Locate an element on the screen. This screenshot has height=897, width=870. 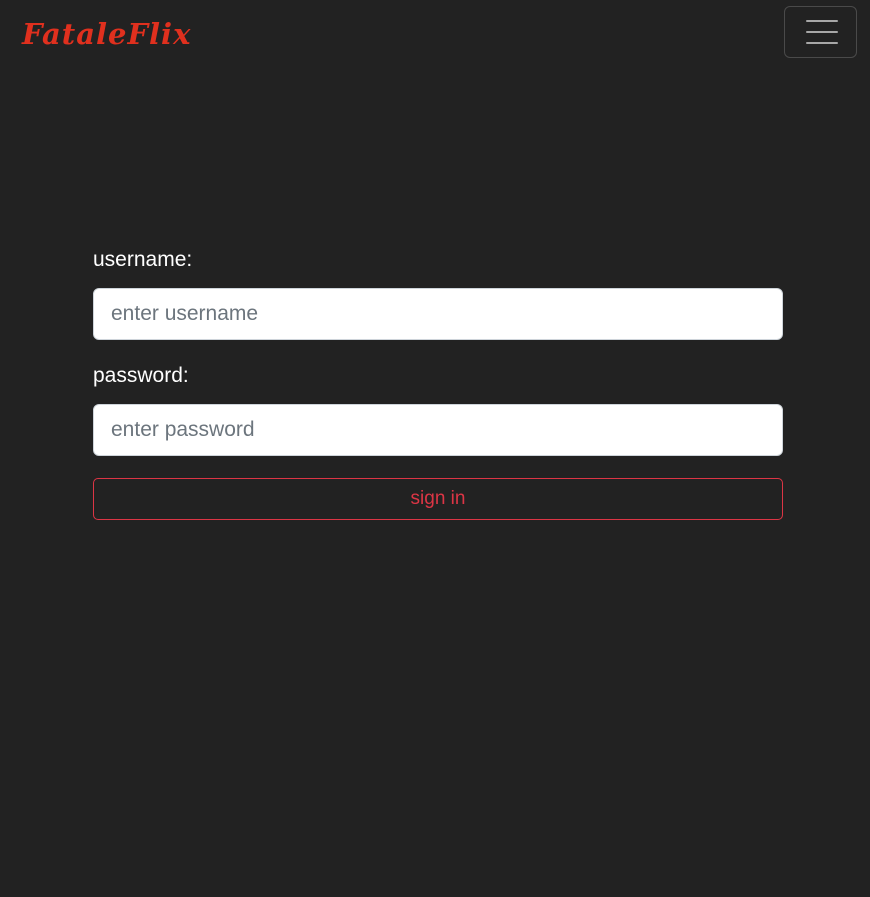
password-group: password: is located at coordinates (438, 408).